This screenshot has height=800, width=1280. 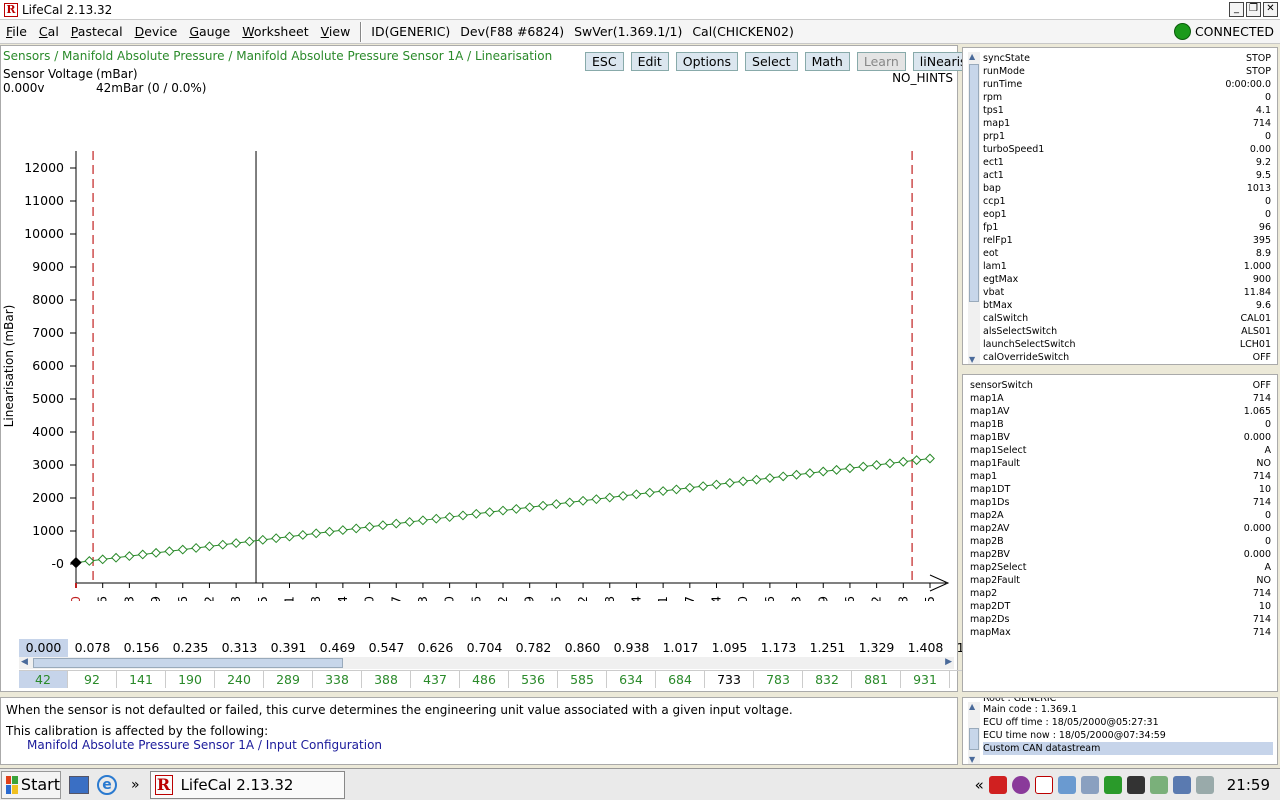 What do you see at coordinates (141, 648) in the screenshot?
I see `table-x-cell: 0.156` at bounding box center [141, 648].